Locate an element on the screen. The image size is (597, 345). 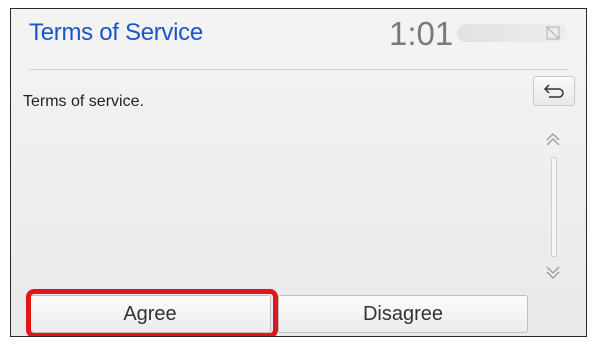
terms-text: Terms of service. is located at coordinates (83, 101).